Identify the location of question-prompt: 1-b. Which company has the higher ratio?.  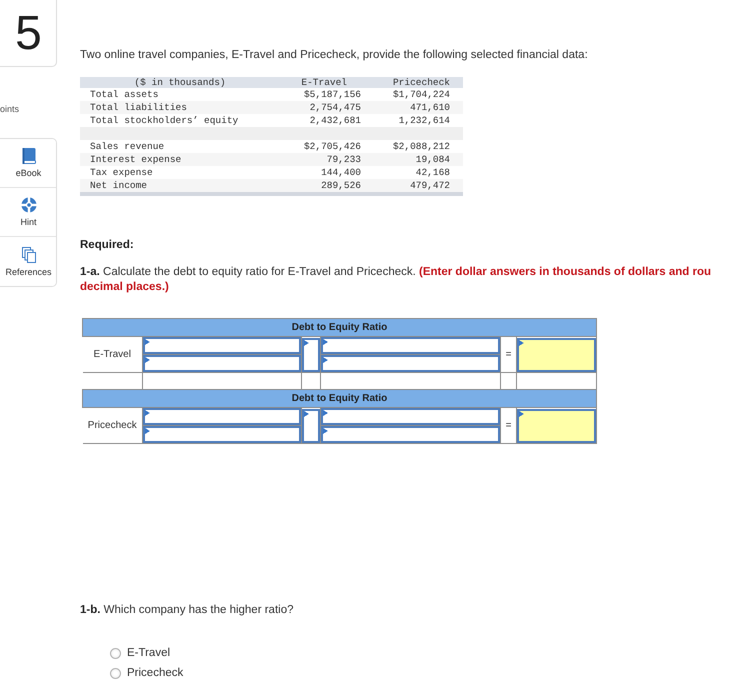
(187, 610).